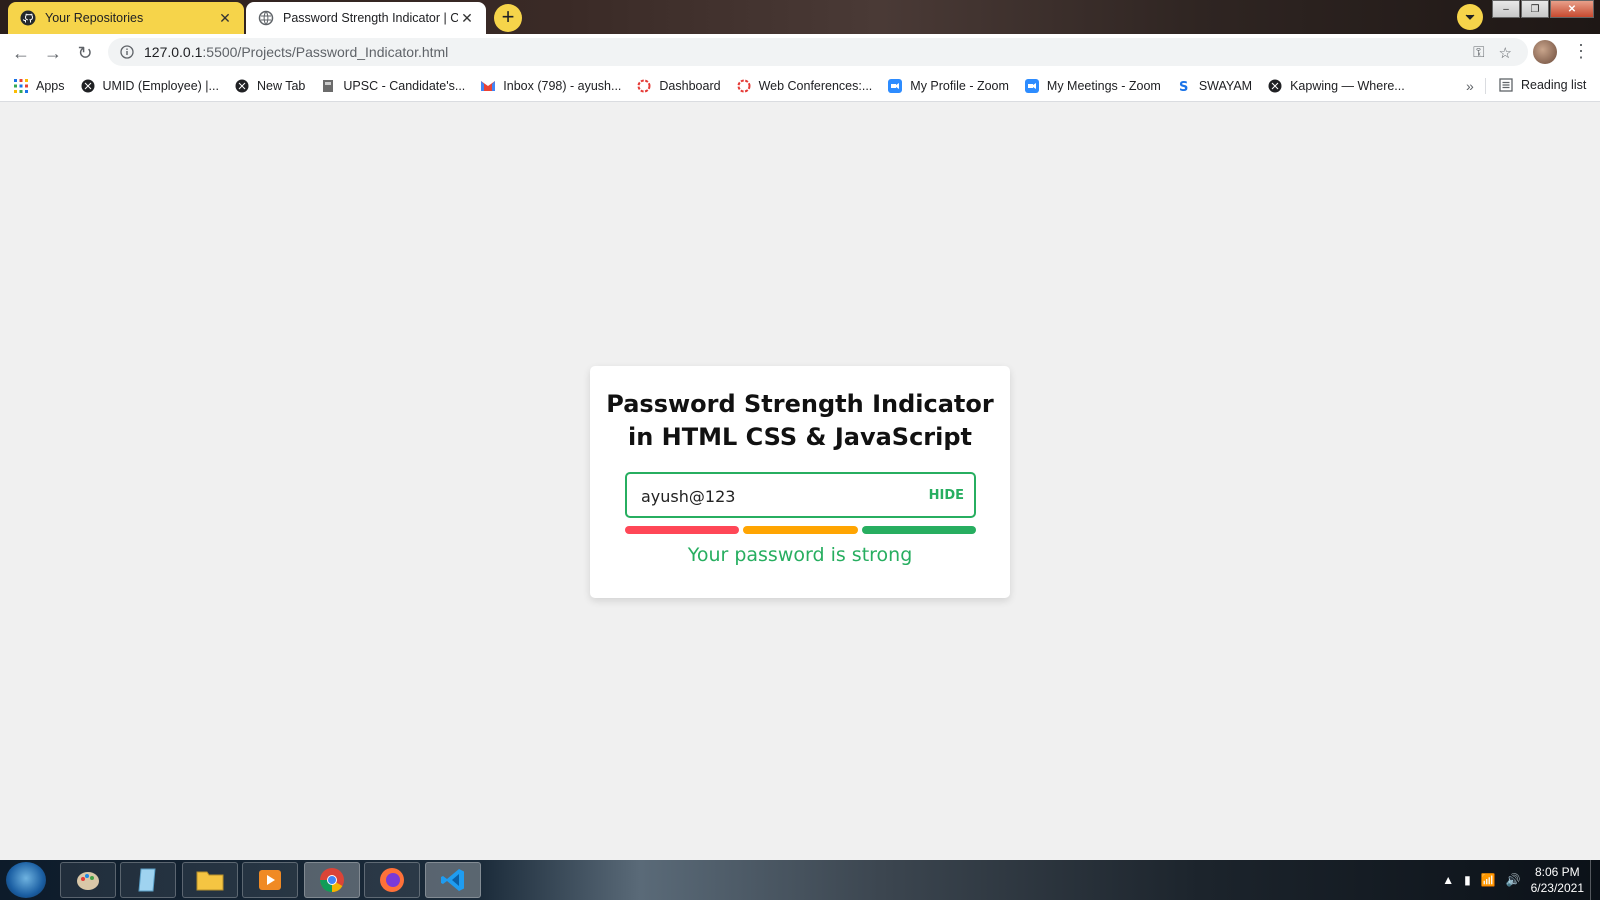 This screenshot has height=900, width=1600. Describe the element at coordinates (21, 53) in the screenshot. I see `back-arrow-icon: ←` at that location.